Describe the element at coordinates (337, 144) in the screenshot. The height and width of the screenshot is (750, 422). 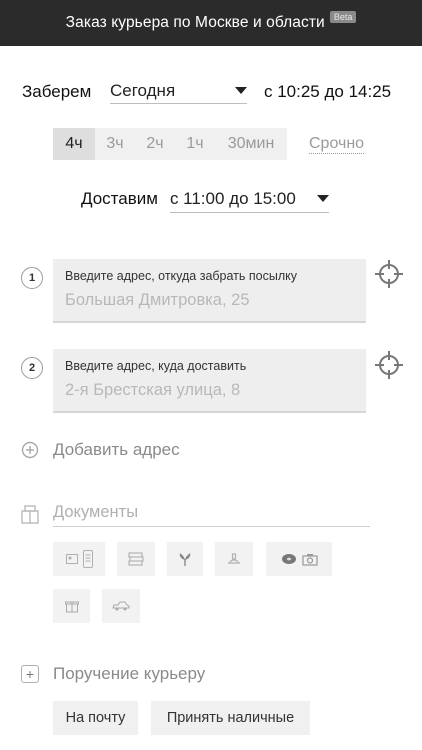
I see `urgent-link: Срочно` at that location.